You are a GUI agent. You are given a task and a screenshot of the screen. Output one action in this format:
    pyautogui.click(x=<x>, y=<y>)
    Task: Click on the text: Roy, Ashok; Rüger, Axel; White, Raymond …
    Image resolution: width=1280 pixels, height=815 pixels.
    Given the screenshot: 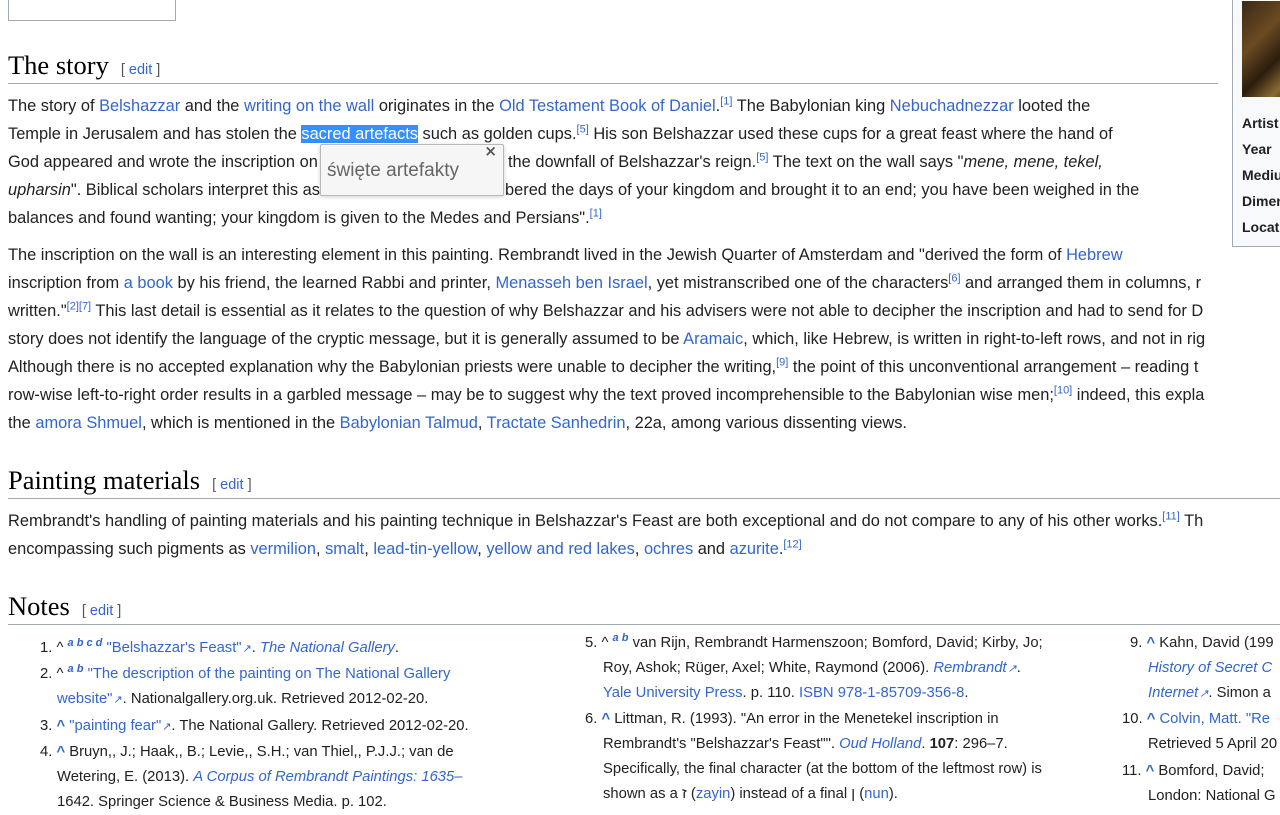 What is the action you would take?
    pyautogui.click(x=768, y=668)
    